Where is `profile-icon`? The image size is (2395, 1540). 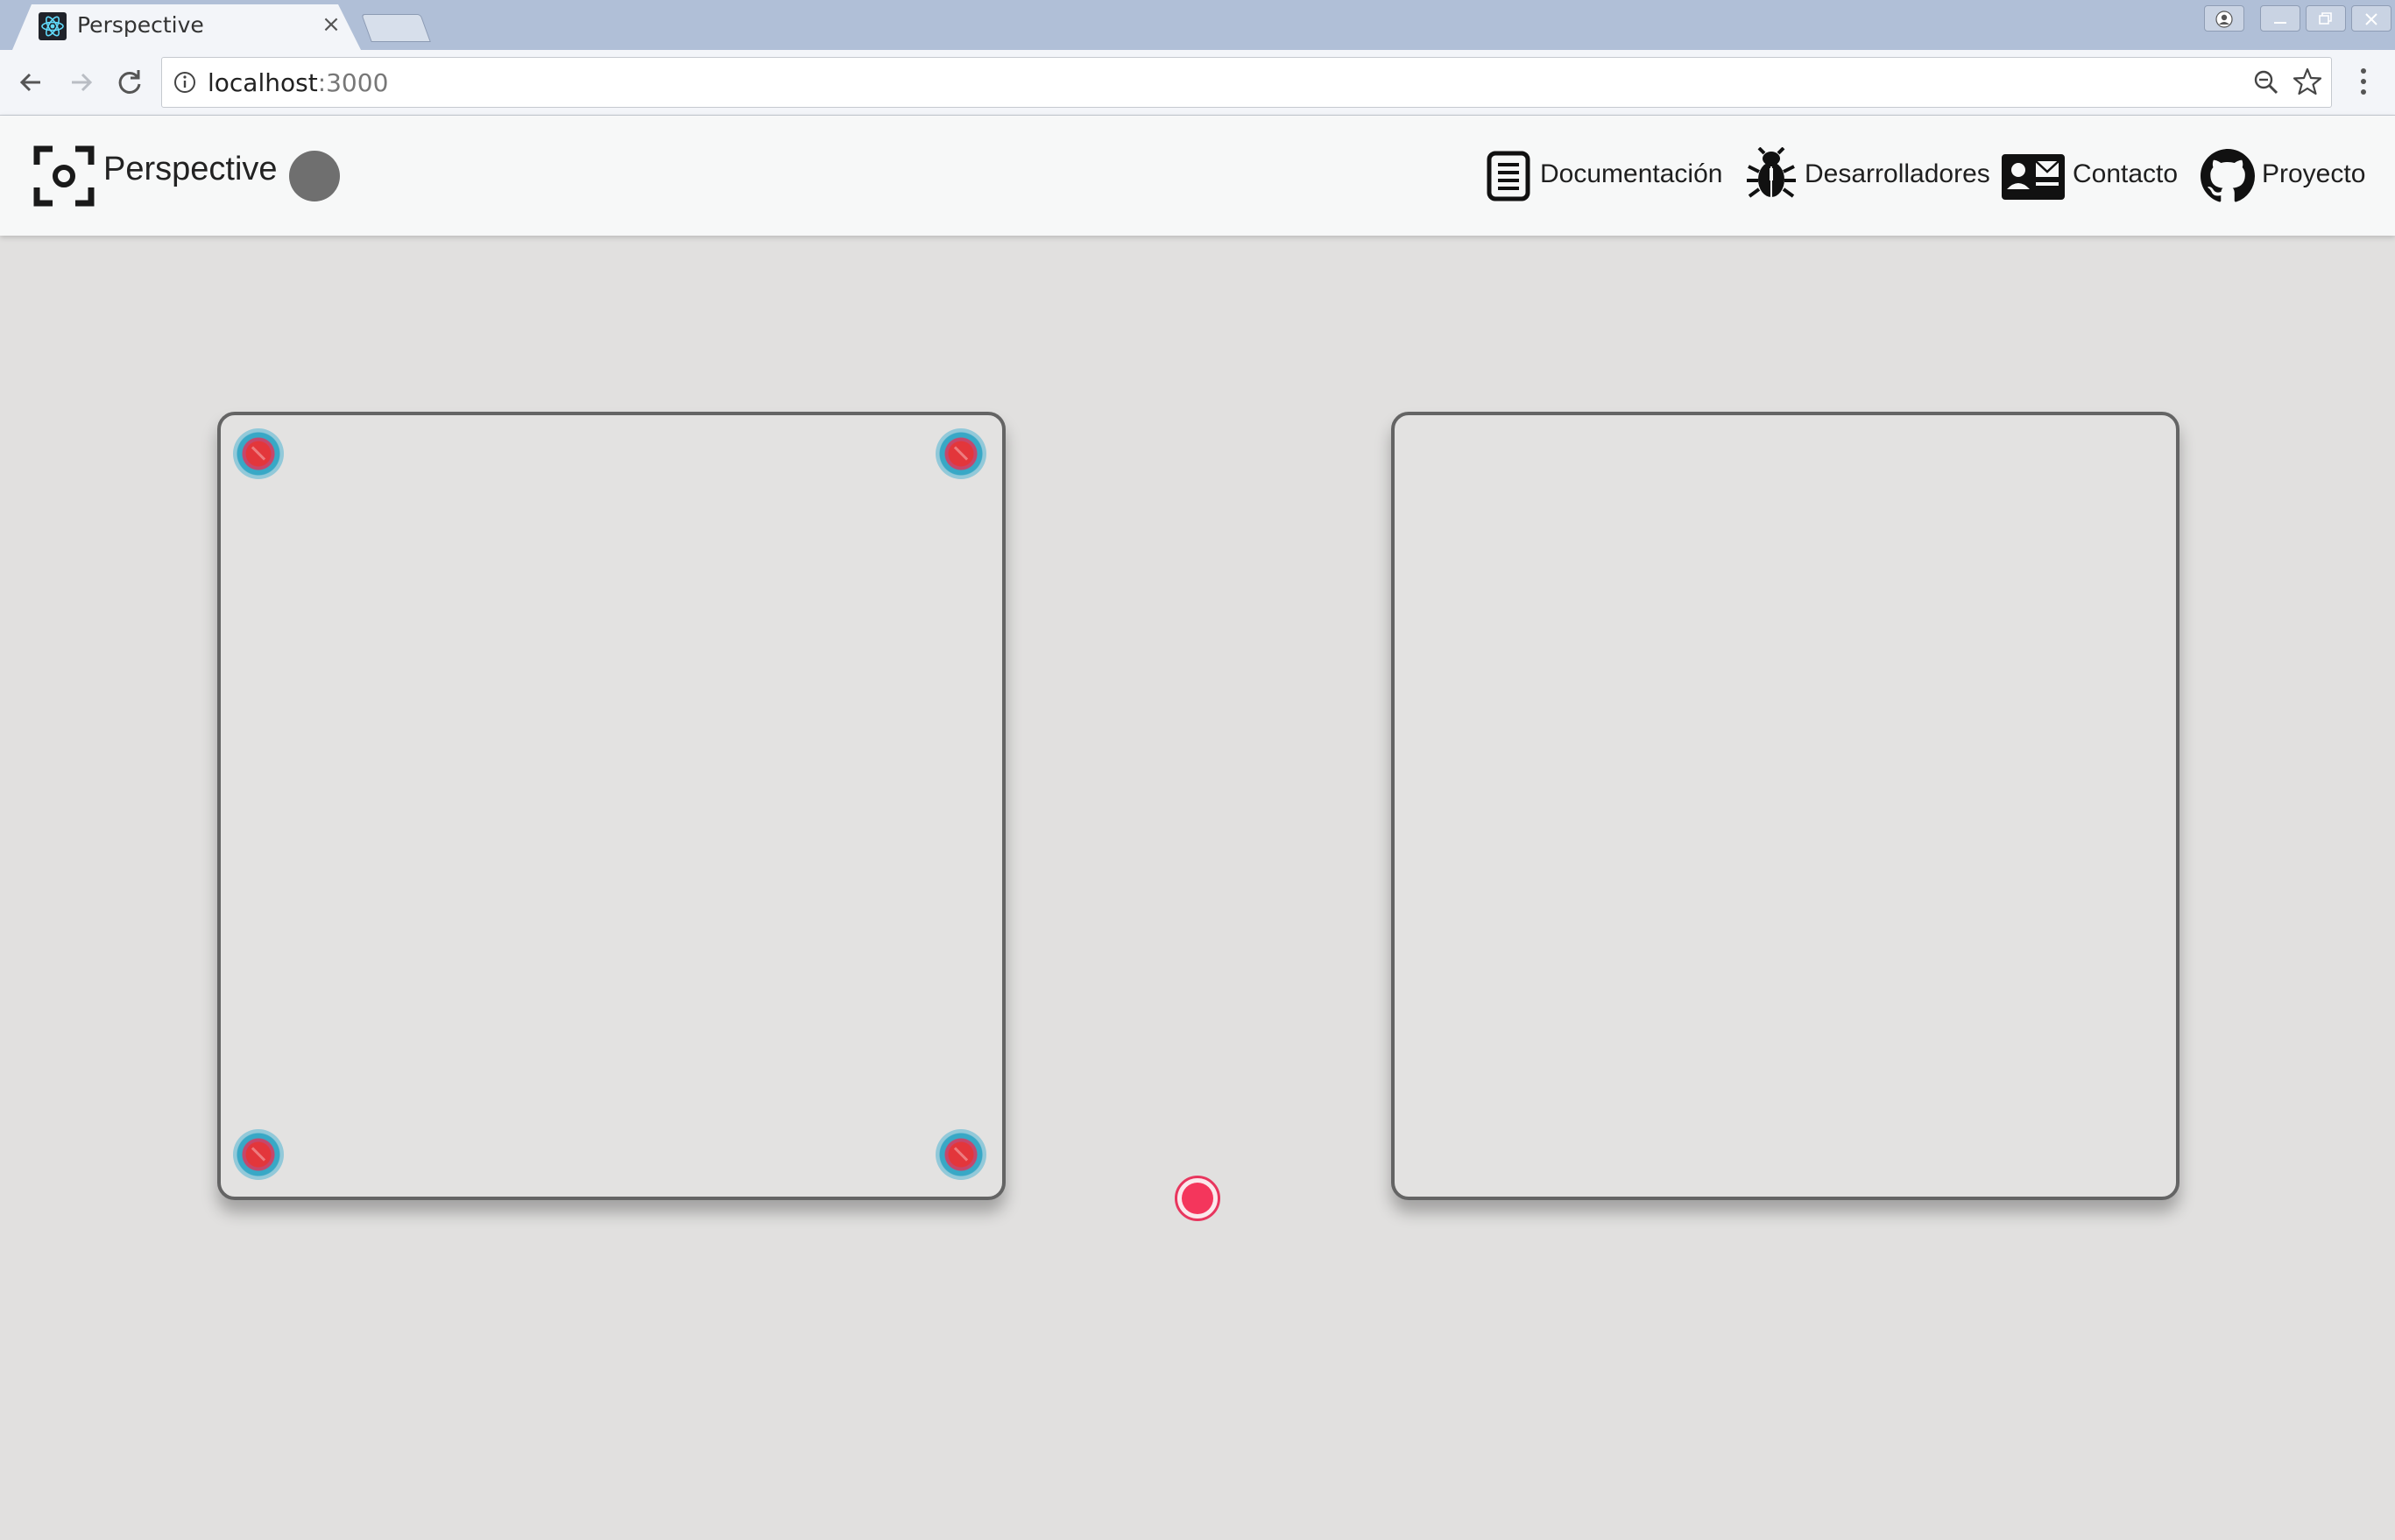
profile-icon is located at coordinates (2224, 20).